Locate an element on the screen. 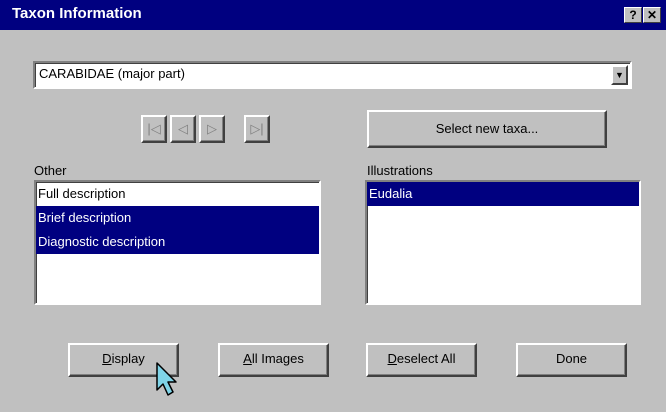 Image resolution: width=671 pixels, height=414 pixels. all-images-label: ll Images is located at coordinates (277, 358).